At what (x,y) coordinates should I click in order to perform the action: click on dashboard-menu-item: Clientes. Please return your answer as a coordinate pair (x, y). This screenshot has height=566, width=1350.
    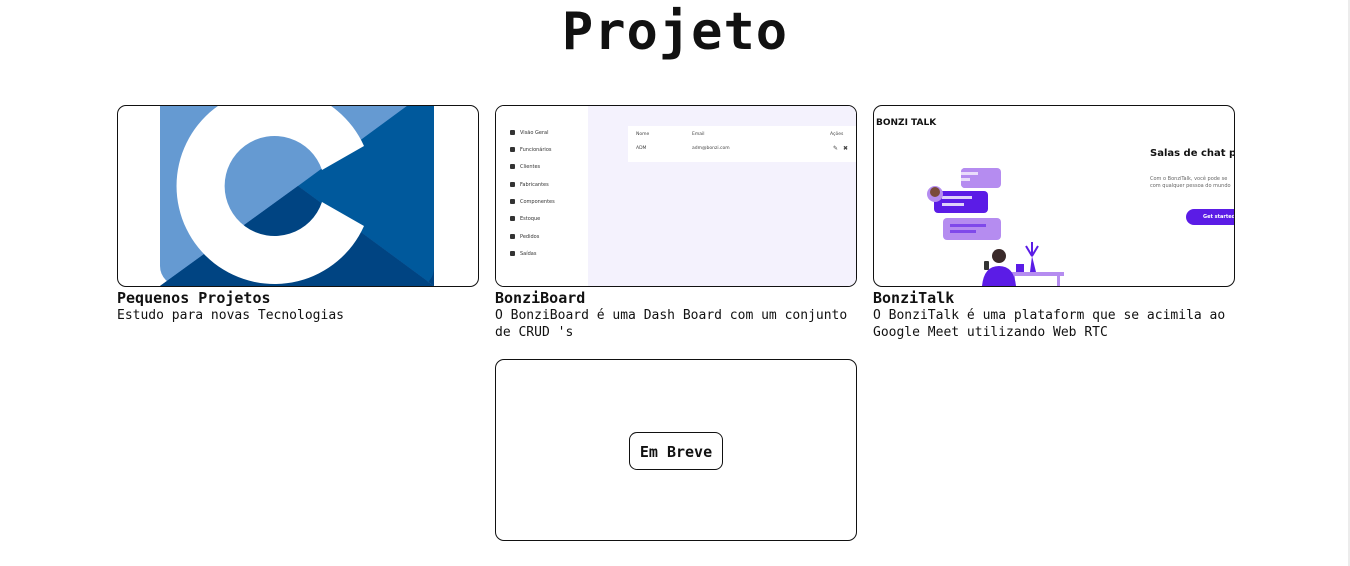
    Looking at the image, I should click on (525, 167).